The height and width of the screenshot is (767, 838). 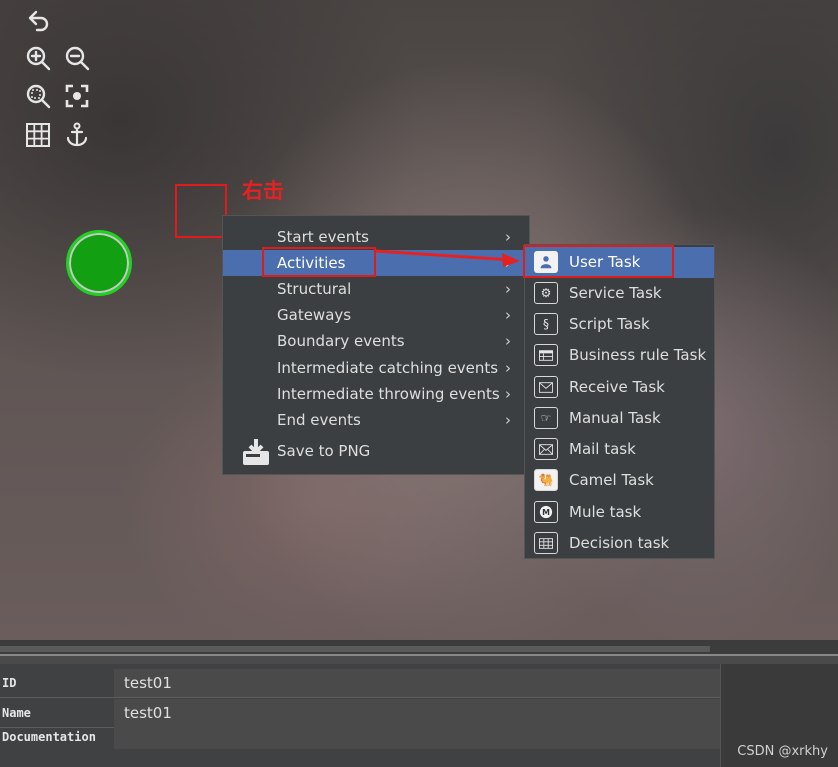 What do you see at coordinates (417, 683) in the screenshot?
I see `id-field: test01` at bounding box center [417, 683].